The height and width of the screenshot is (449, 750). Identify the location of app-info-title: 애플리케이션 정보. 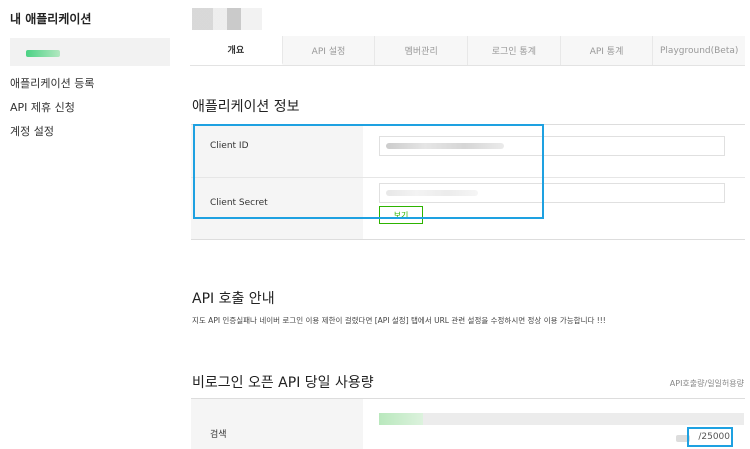
(246, 107).